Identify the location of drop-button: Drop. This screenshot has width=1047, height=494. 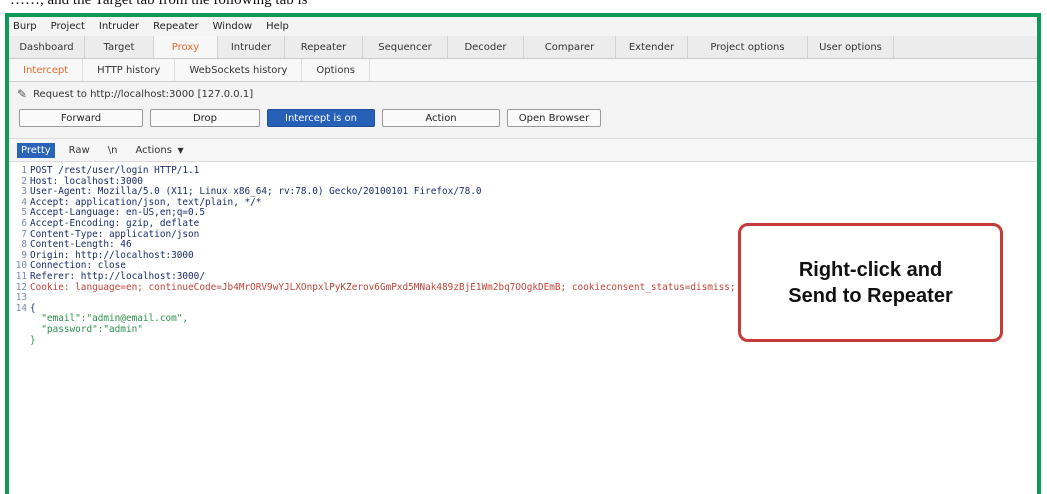
(205, 118).